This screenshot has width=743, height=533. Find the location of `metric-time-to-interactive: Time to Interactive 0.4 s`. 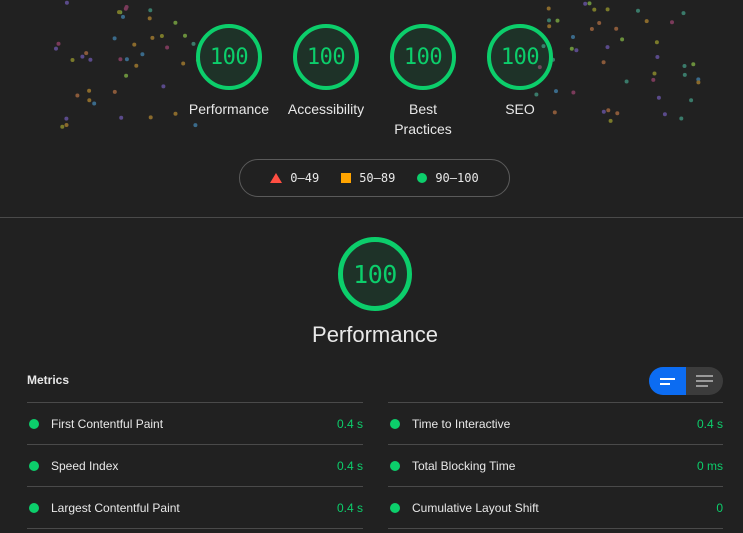

metric-time-to-interactive: Time to Interactive 0.4 s is located at coordinates (555, 423).